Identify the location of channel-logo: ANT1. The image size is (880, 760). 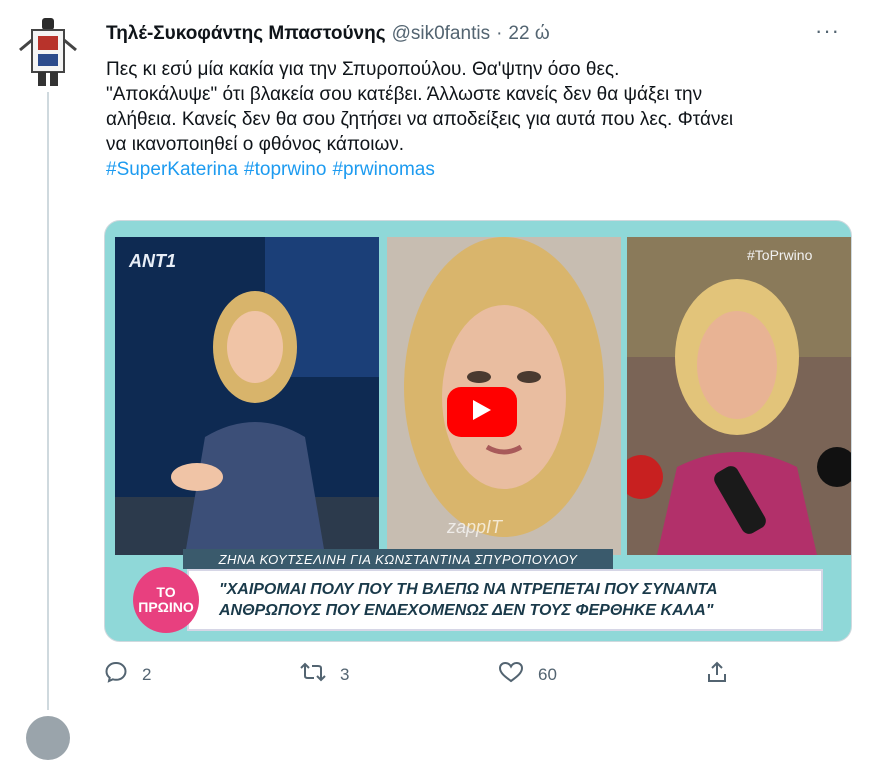
(153, 261).